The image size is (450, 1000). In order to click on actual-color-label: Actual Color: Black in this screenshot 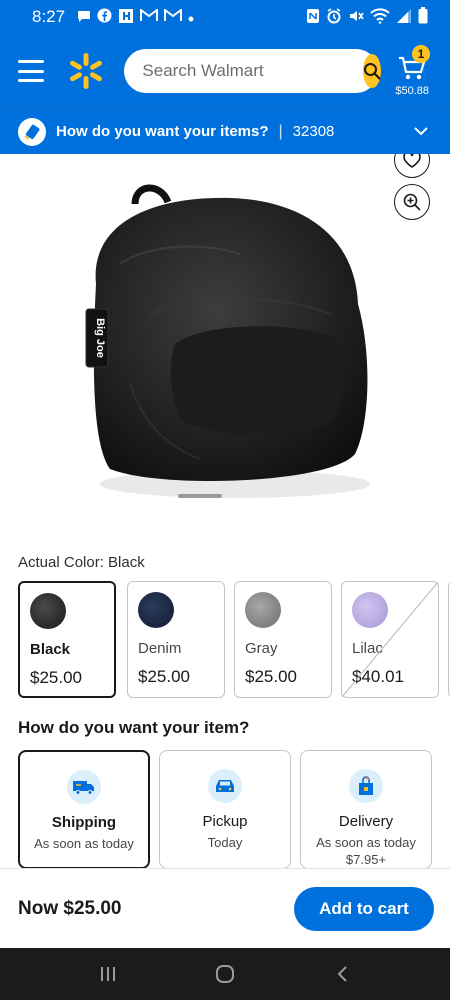, I will do `click(81, 562)`.